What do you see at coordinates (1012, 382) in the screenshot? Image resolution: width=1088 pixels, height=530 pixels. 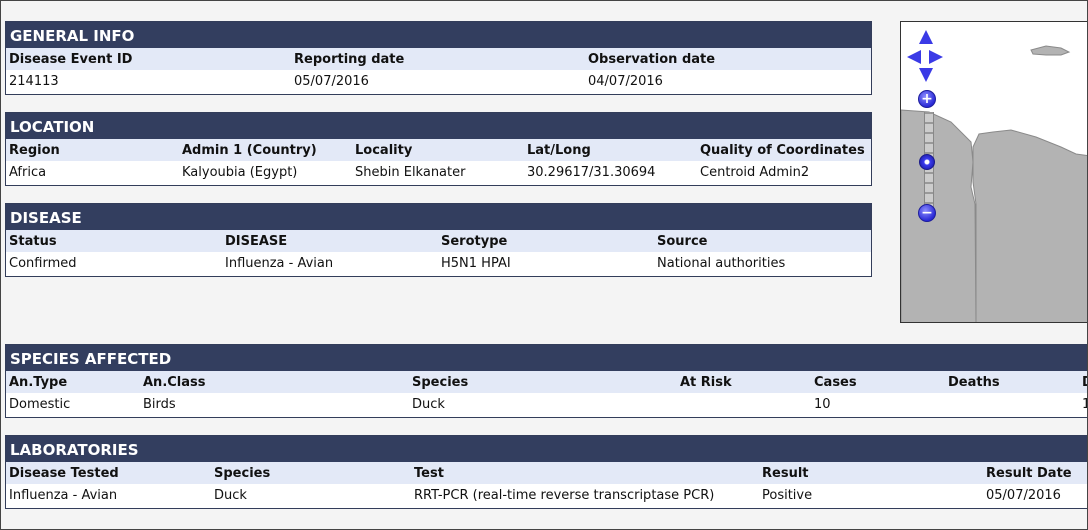 I see `header-deaths: Deaths` at bounding box center [1012, 382].